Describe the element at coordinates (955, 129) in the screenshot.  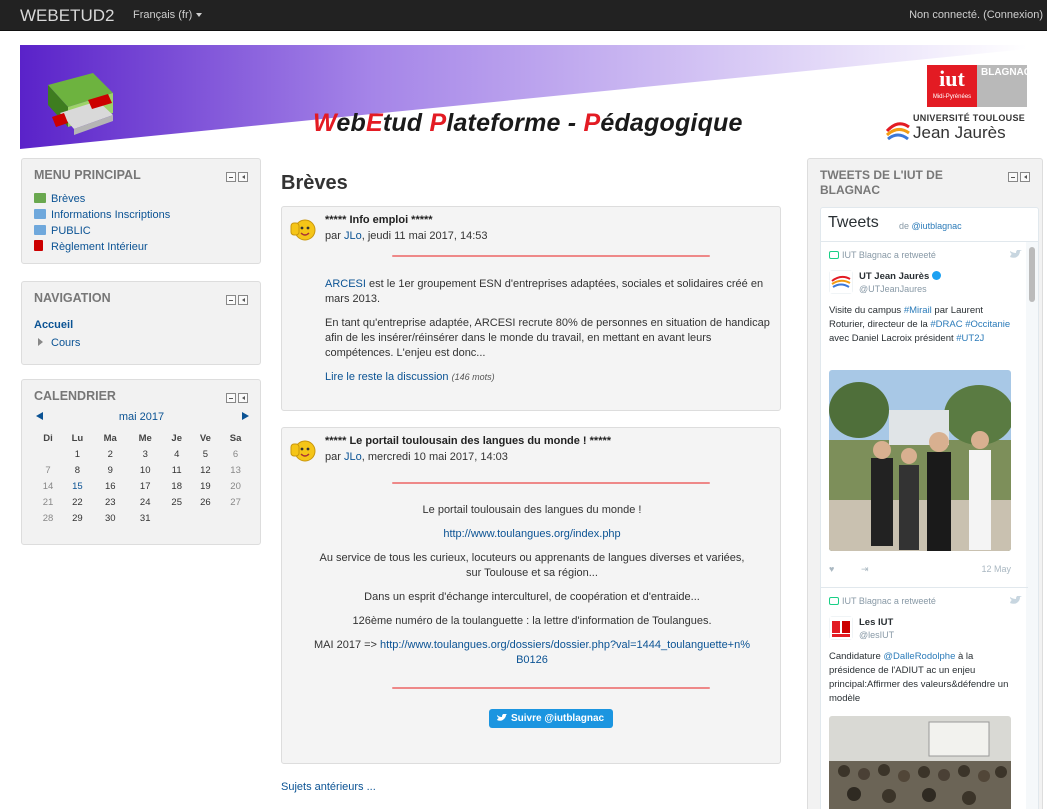
I see `university-logo: UNIVERSITÉ TOULOUSE Jean Jaurès` at that location.